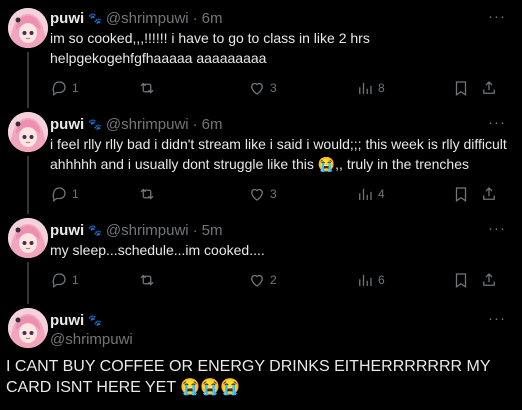  What do you see at coordinates (302, 280) in the screenshot?
I see `like-button: 2` at bounding box center [302, 280].